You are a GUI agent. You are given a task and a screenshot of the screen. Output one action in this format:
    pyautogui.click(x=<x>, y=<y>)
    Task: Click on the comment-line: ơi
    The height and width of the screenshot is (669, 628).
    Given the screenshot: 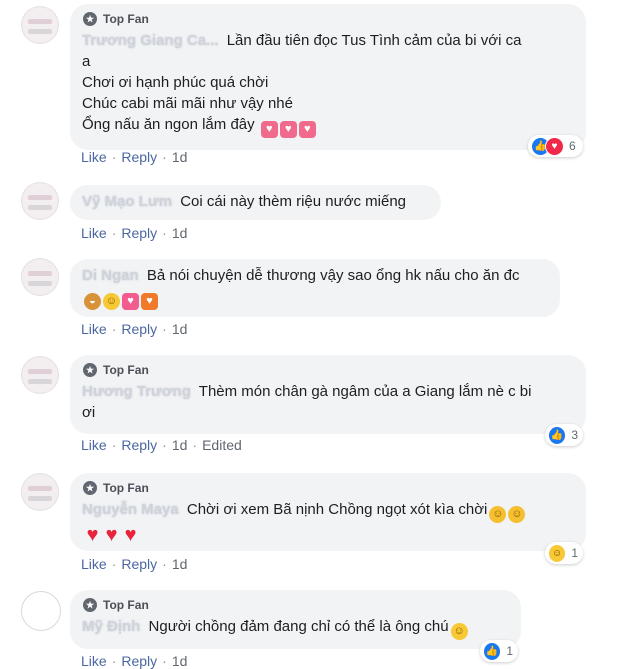 What is the action you would take?
    pyautogui.click(x=89, y=412)
    